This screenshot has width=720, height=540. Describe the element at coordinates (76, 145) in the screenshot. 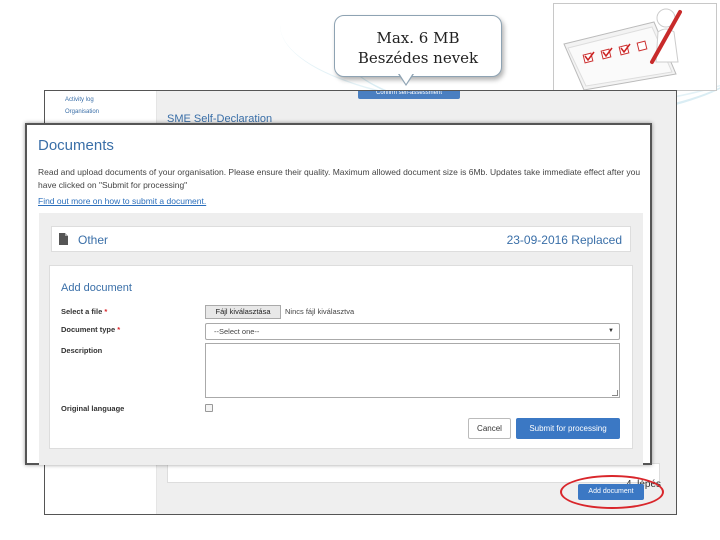

I see `modal-title: Documents` at that location.